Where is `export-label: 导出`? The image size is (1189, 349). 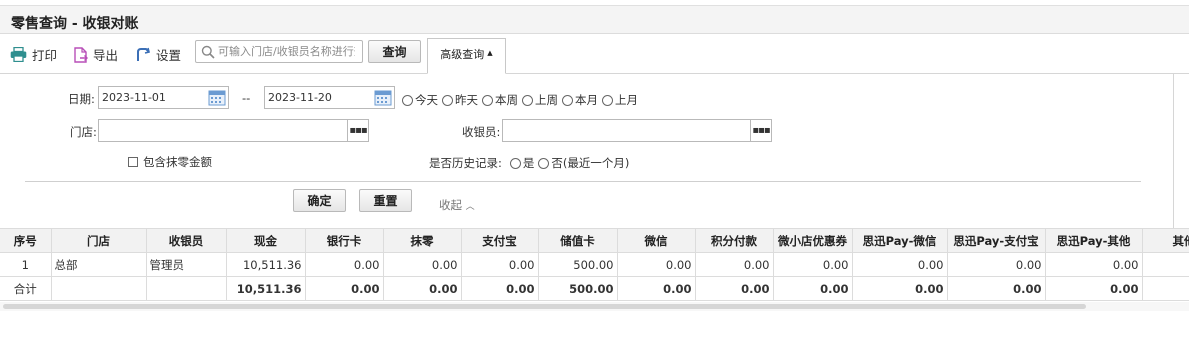 export-label: 导出 is located at coordinates (106, 55).